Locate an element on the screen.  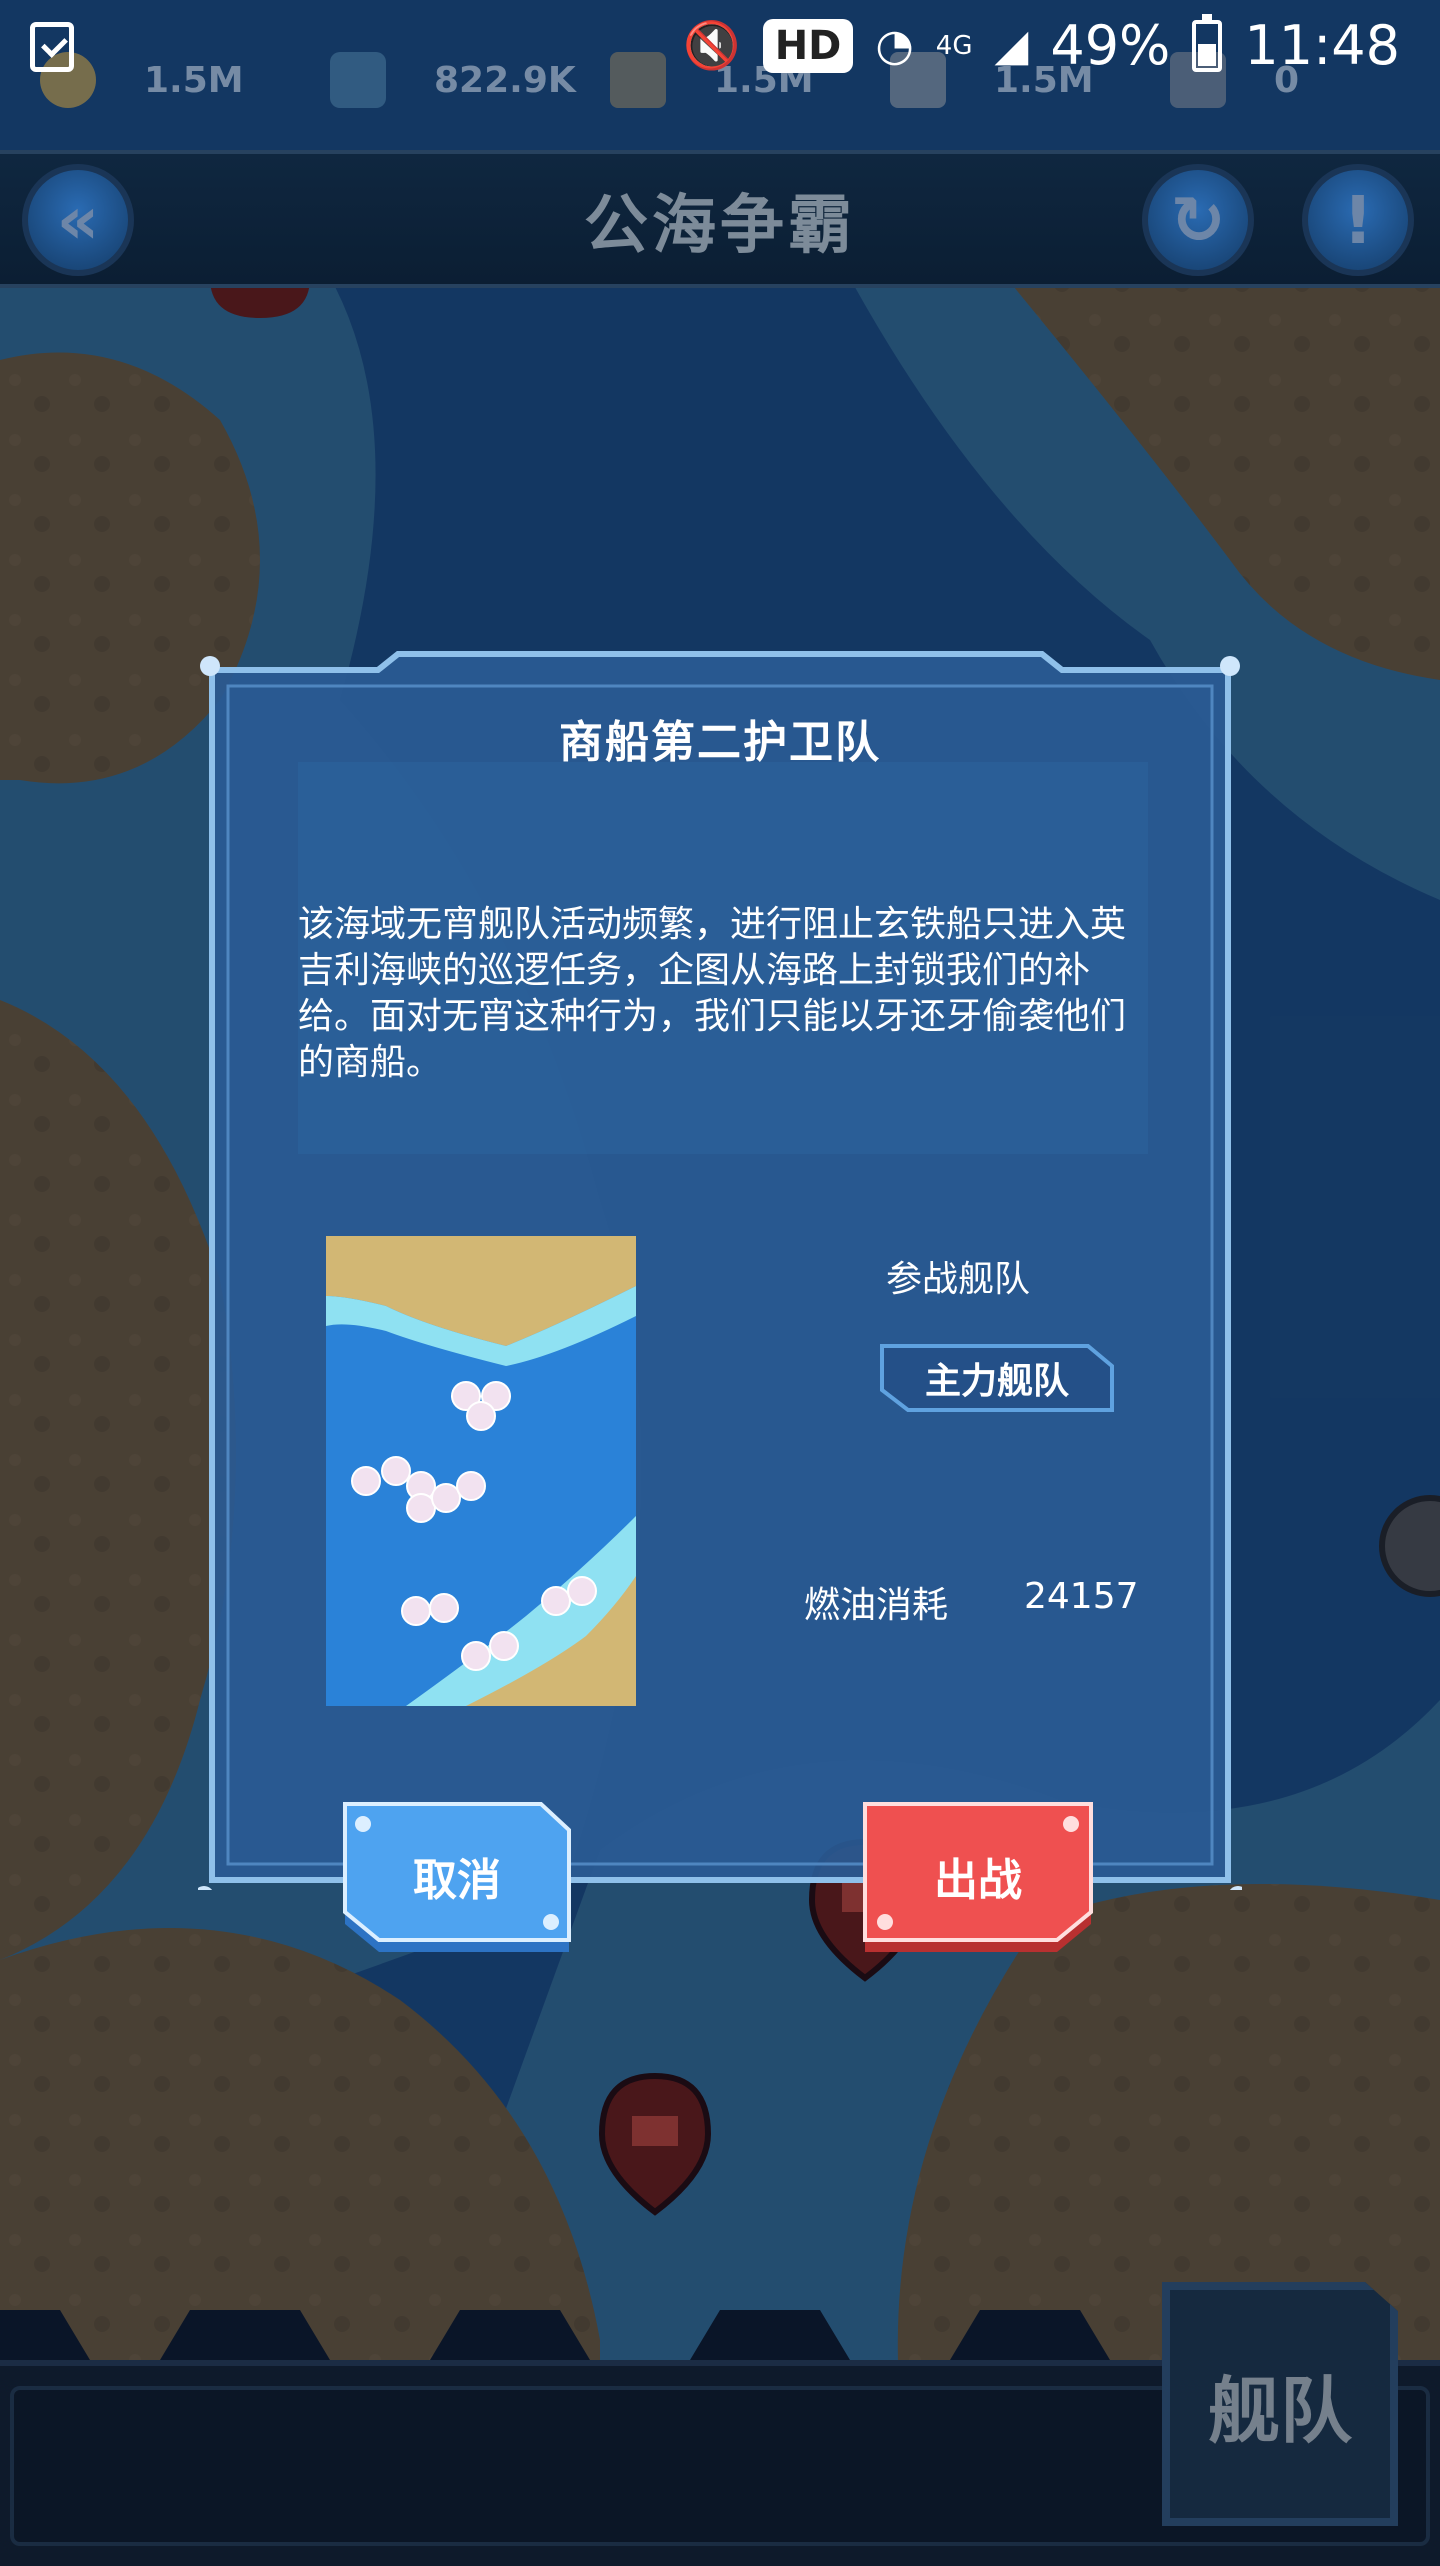
info-button: ! is located at coordinates (1358, 220).